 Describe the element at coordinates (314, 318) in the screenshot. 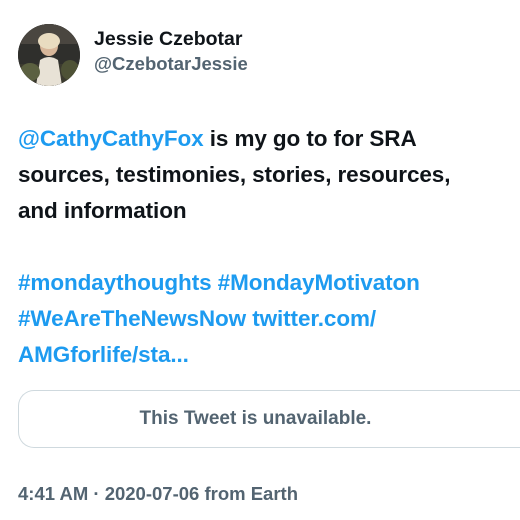

I see `url-link-part-1: twitter.com/` at that location.